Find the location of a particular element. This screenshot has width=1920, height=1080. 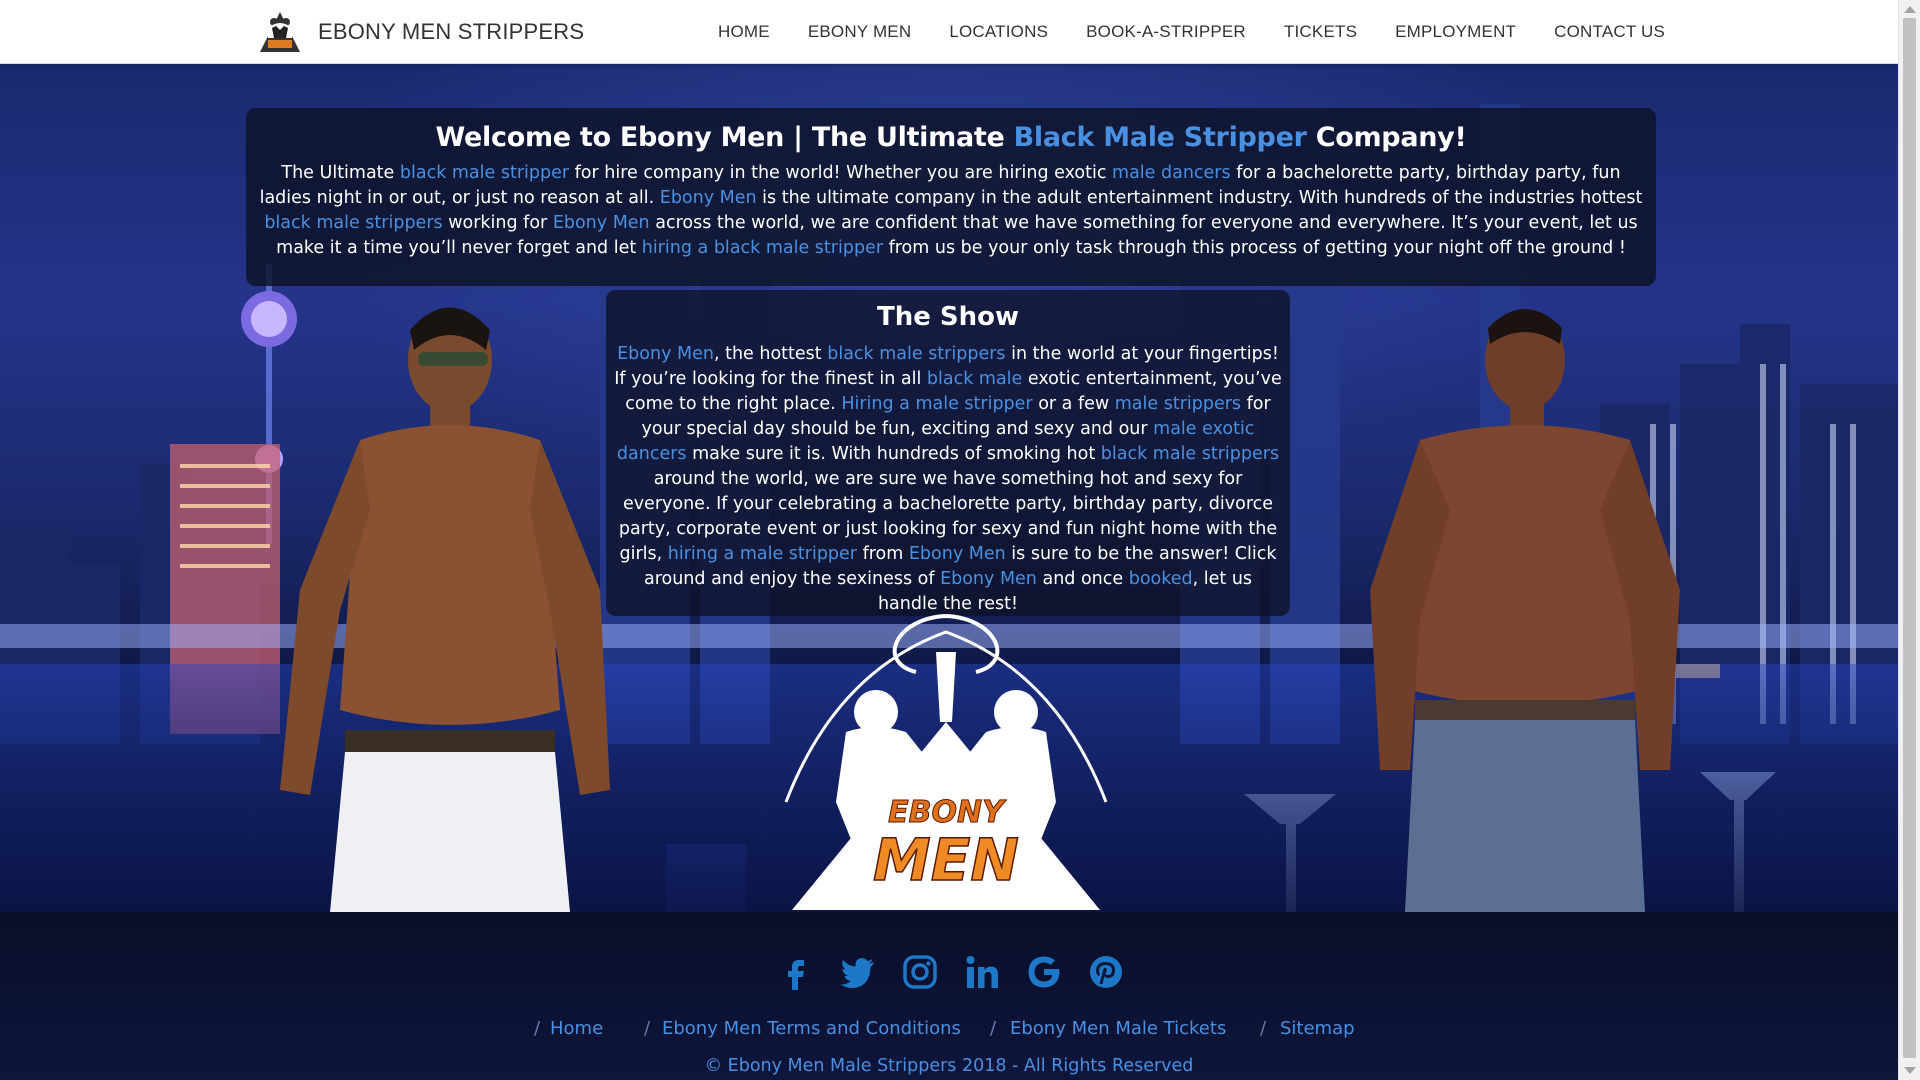

welcome-title-link: Black Male Stripper is located at coordinates (1160, 137).